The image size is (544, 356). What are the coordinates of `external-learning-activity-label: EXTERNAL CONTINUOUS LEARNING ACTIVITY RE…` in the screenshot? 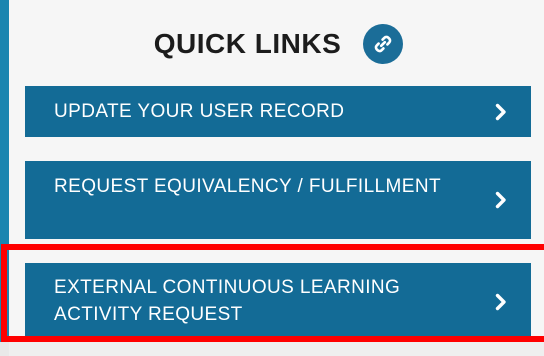 It's located at (227, 301).